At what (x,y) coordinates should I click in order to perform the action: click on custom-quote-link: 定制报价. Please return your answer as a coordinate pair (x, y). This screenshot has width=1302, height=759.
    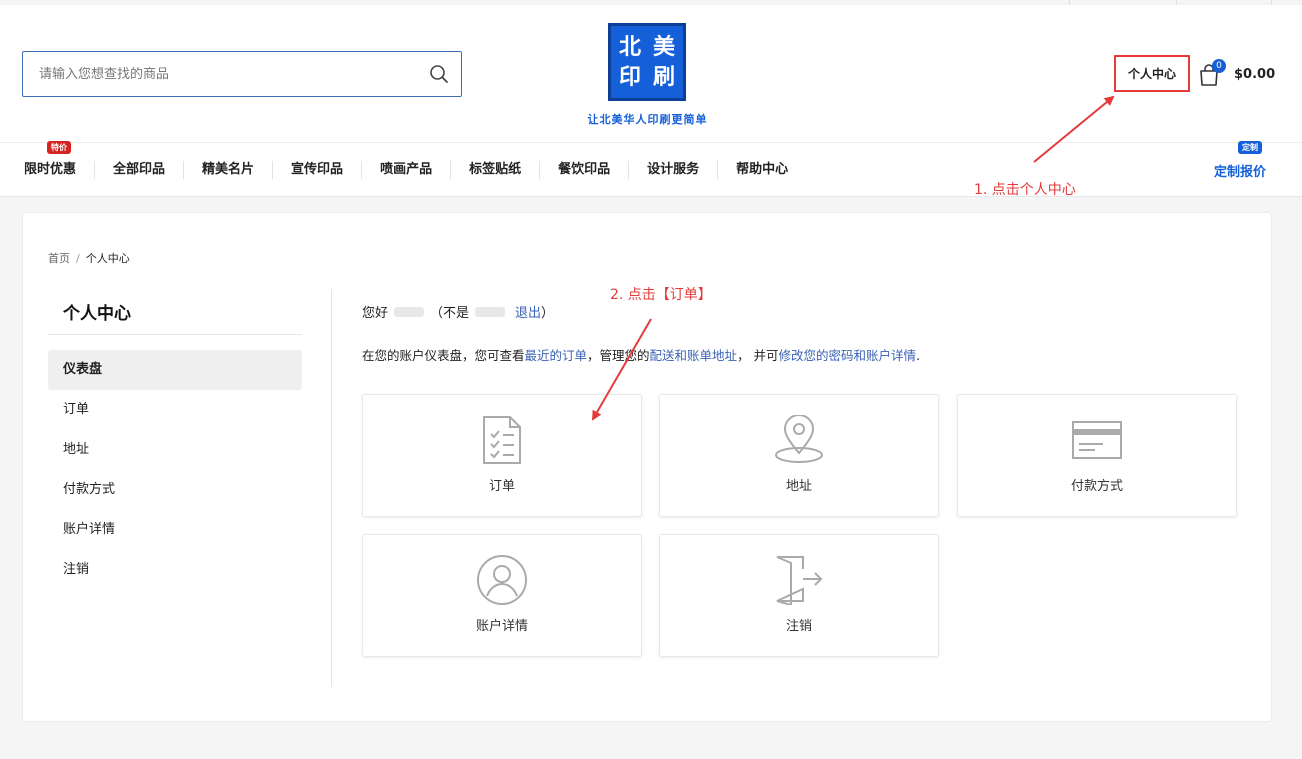
    Looking at the image, I should click on (1240, 170).